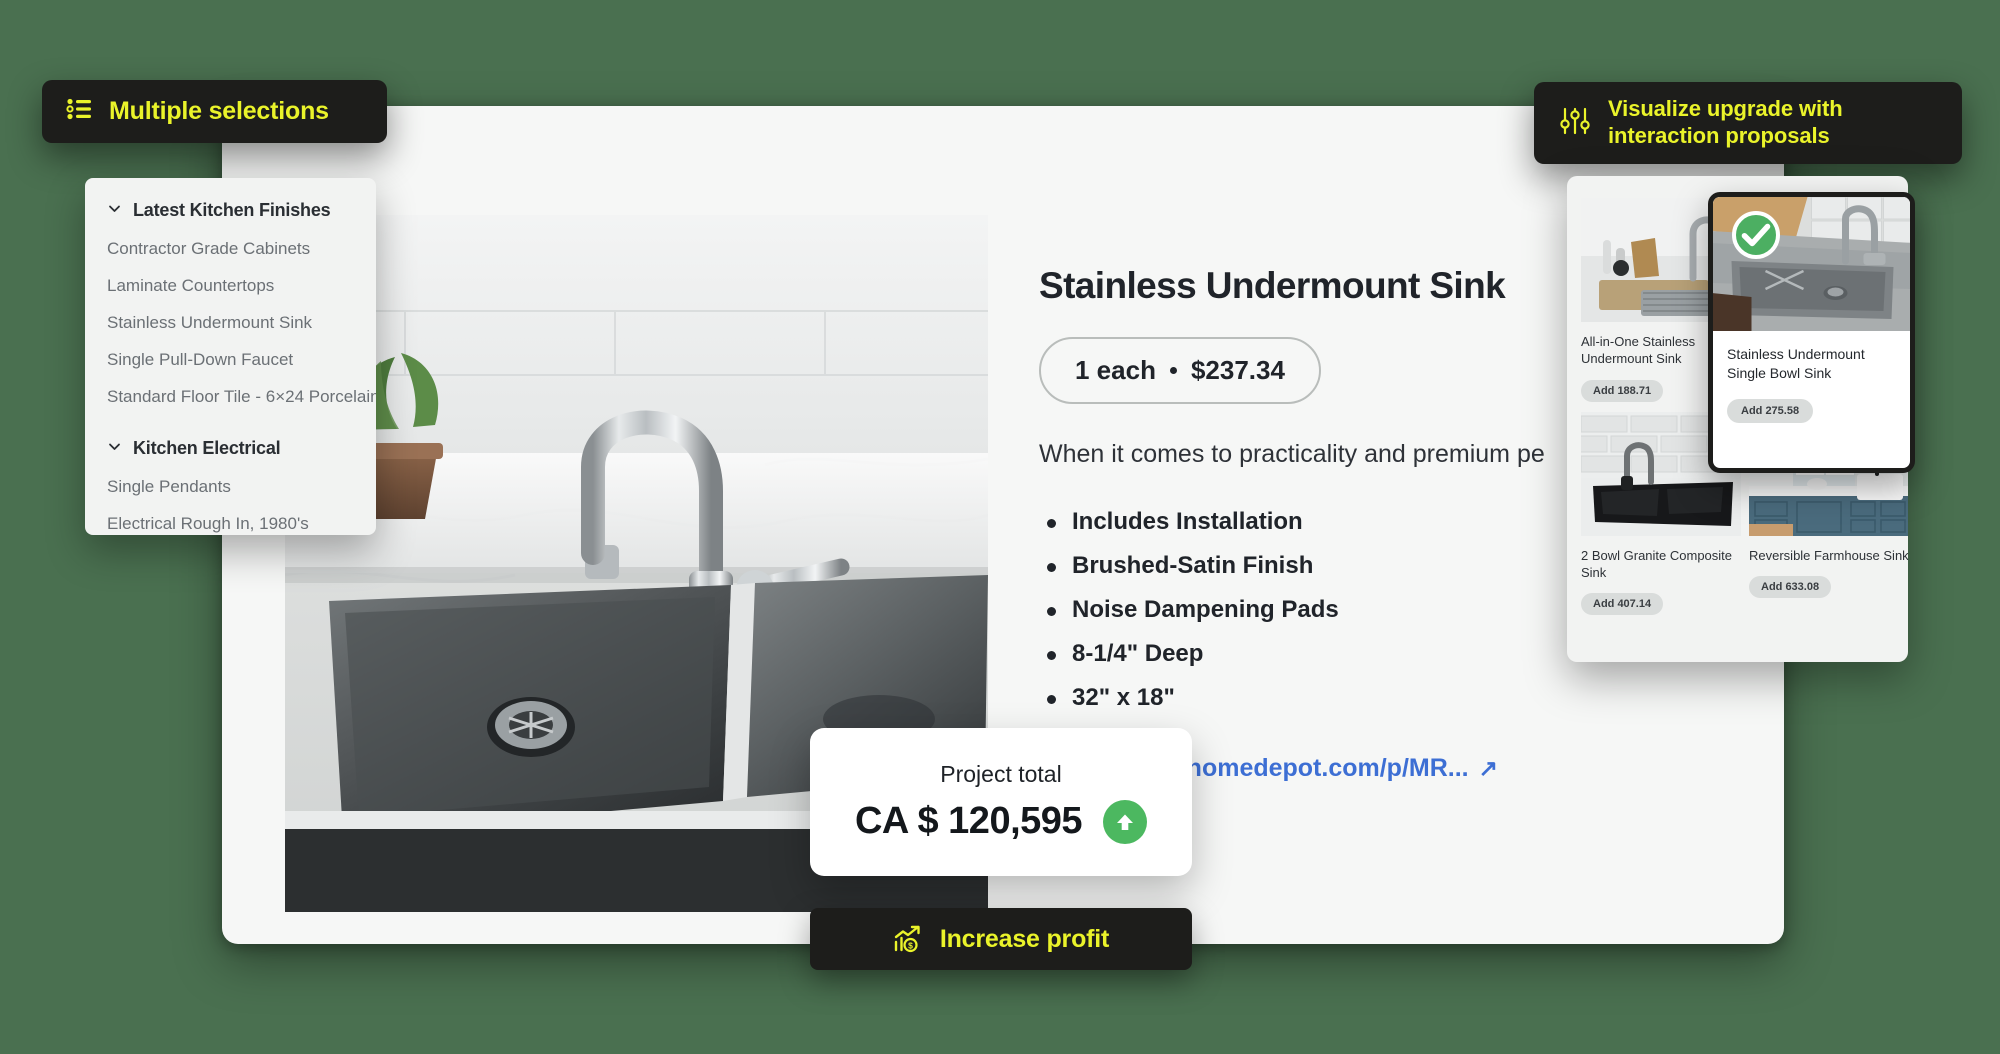  Describe the element at coordinates (1790, 586) in the screenshot. I see `proposal-add-button: Add 633.08` at that location.